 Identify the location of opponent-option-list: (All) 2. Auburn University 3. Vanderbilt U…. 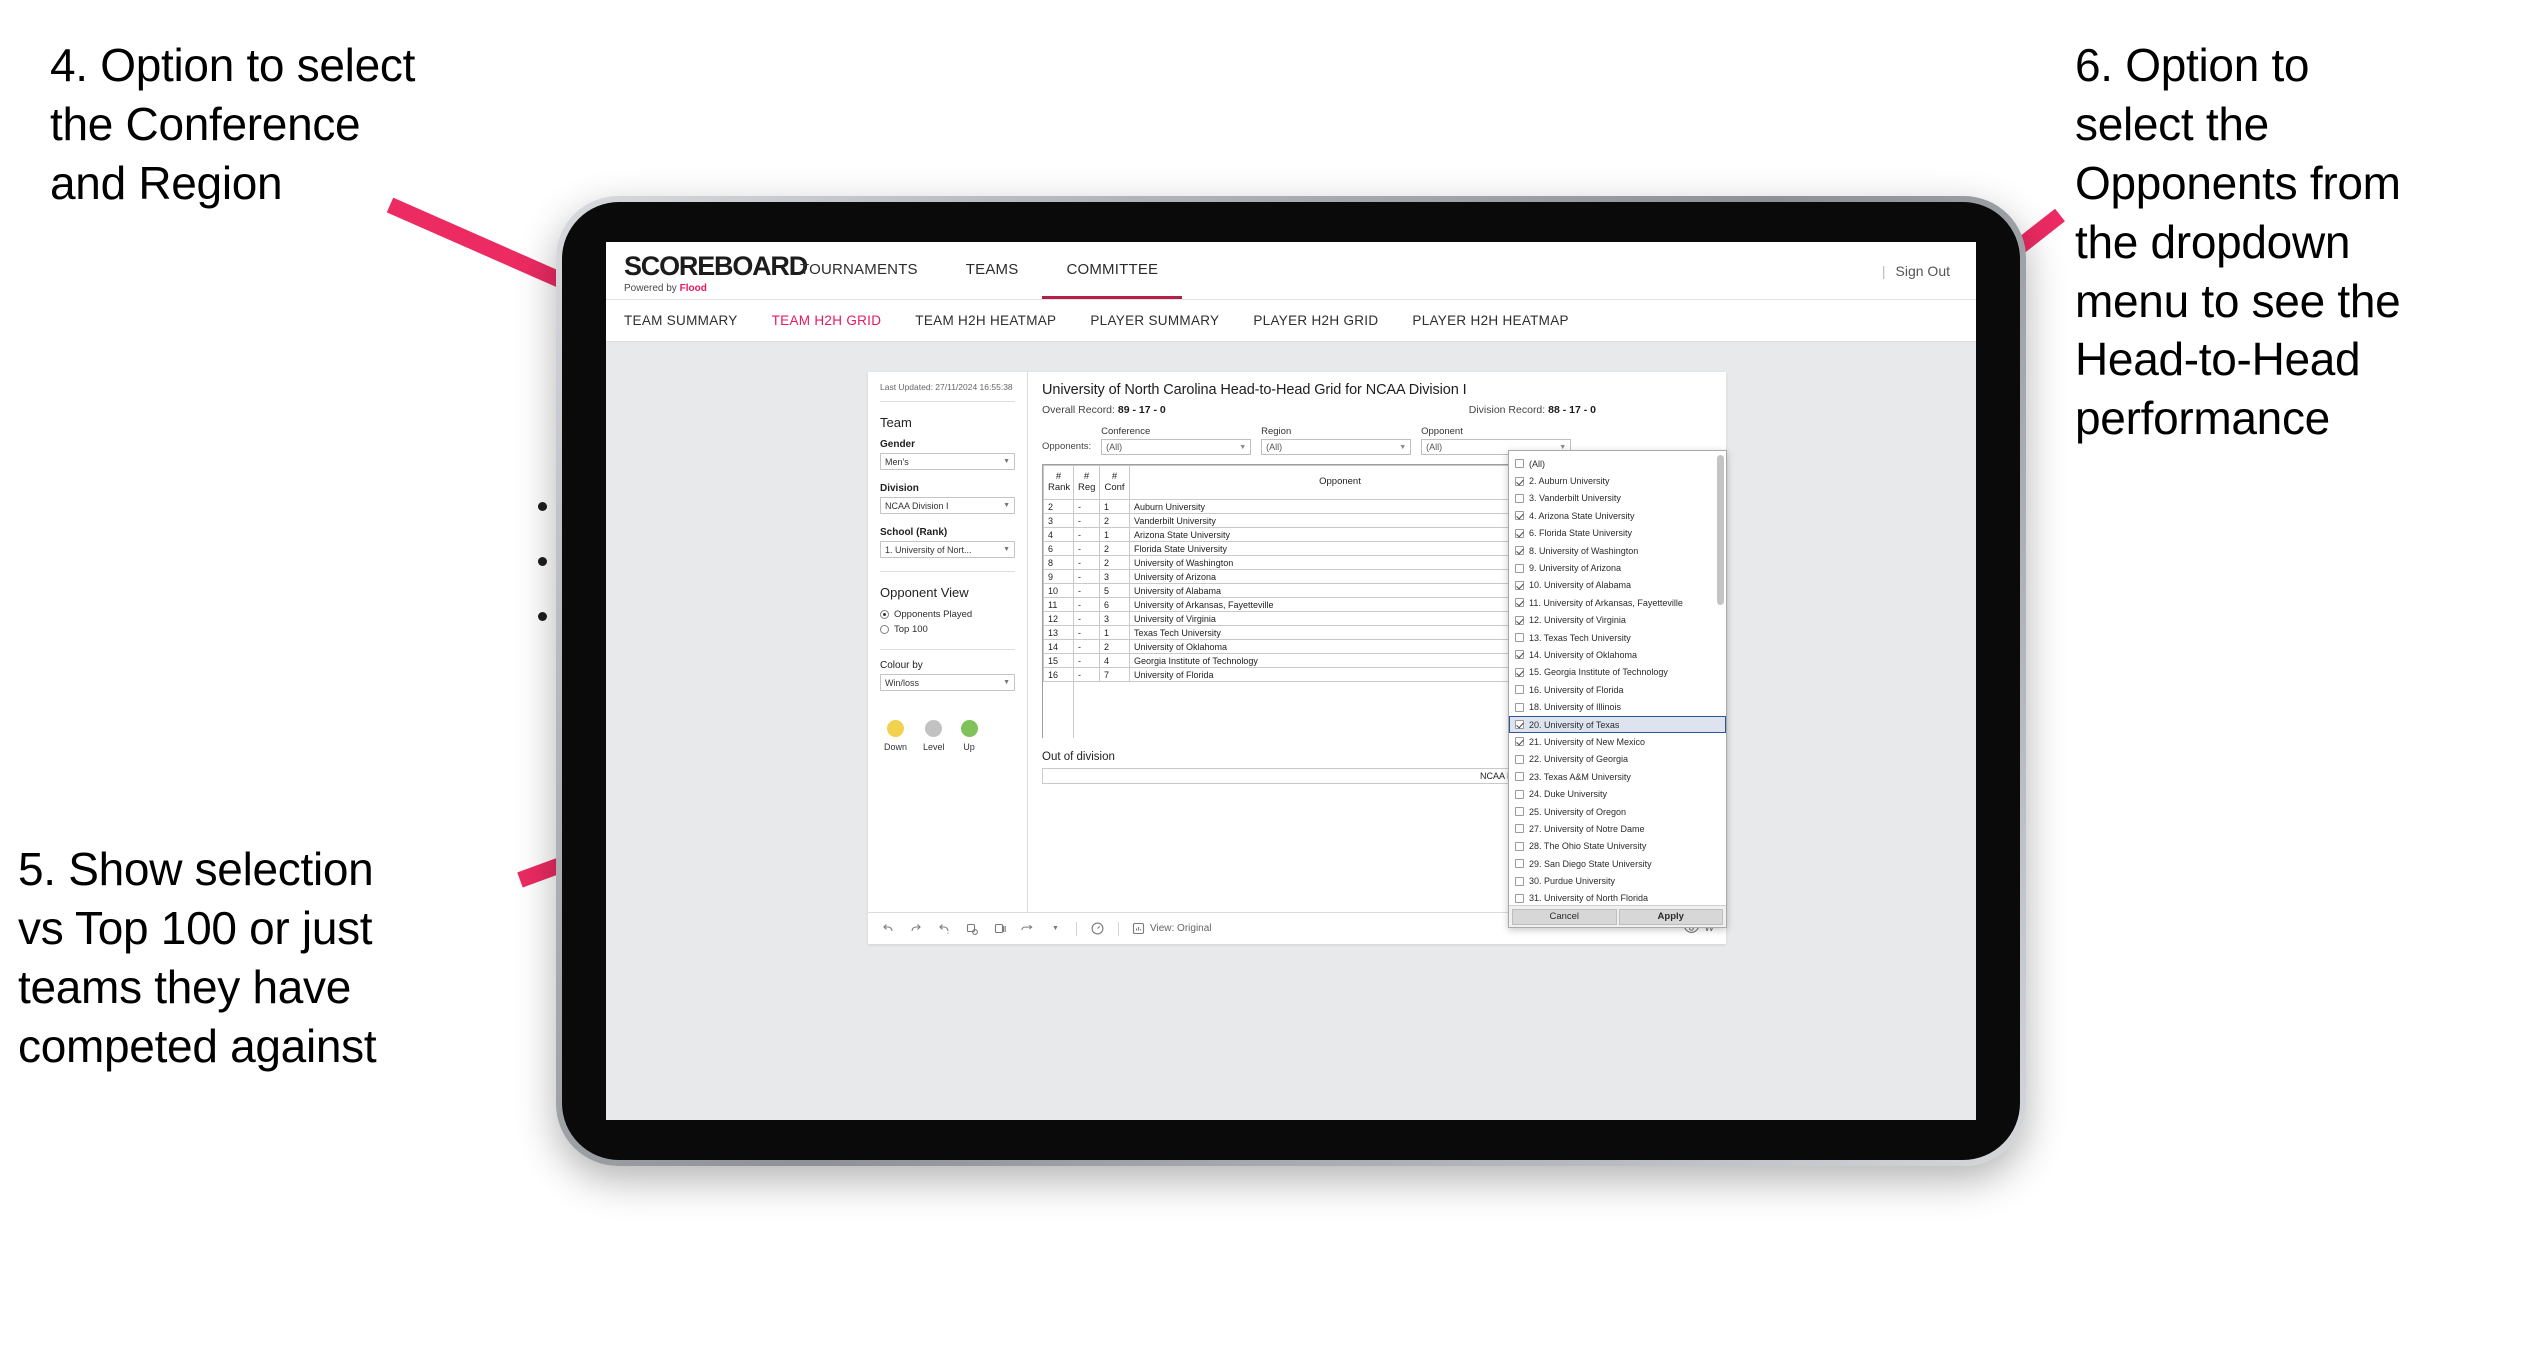
(1617, 678).